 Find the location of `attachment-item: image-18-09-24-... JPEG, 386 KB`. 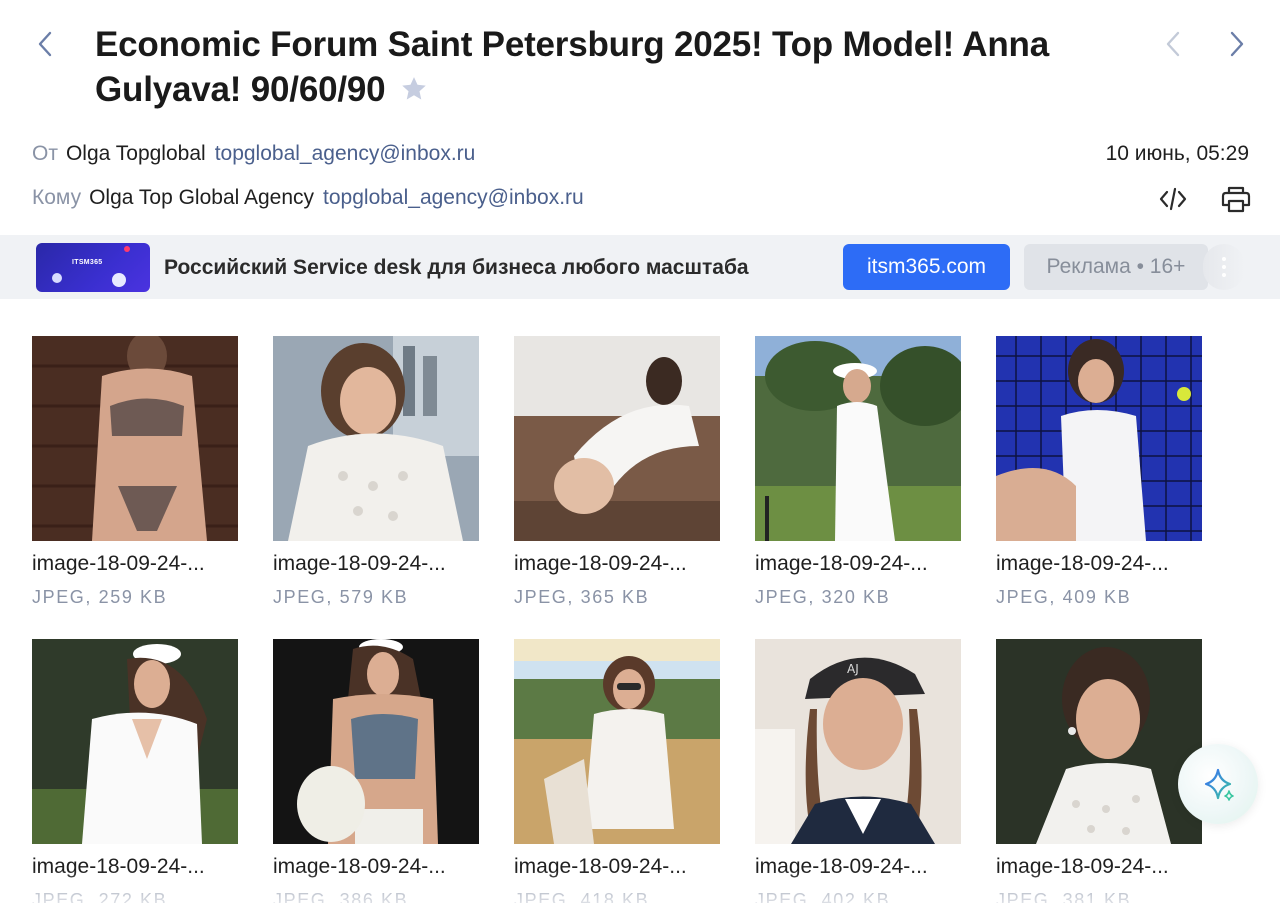

attachment-item: image-18-09-24-... JPEG, 386 KB is located at coordinates (376, 771).